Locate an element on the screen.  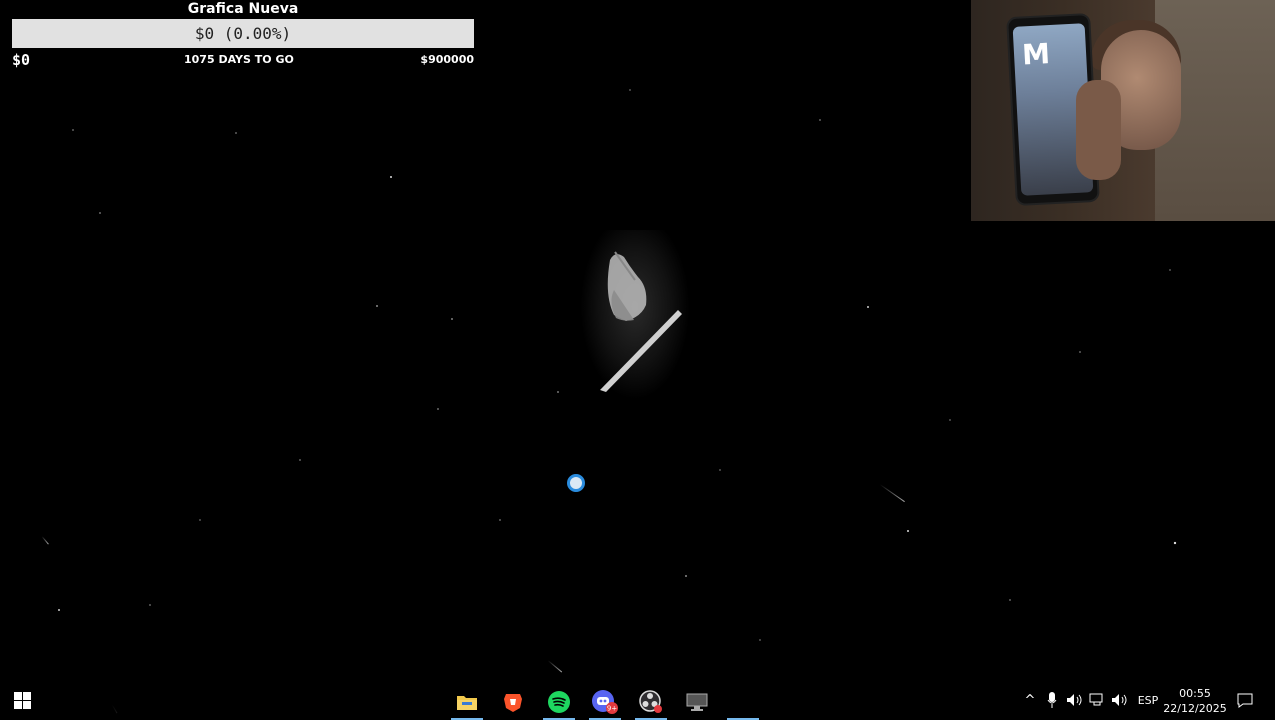
taskbar-active-window-button is located at coordinates (743, 702).